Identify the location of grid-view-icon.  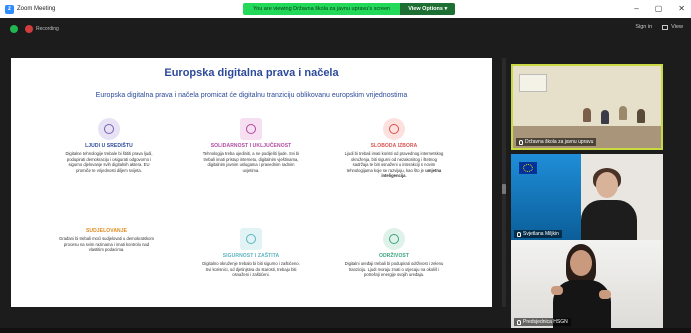
(665, 27).